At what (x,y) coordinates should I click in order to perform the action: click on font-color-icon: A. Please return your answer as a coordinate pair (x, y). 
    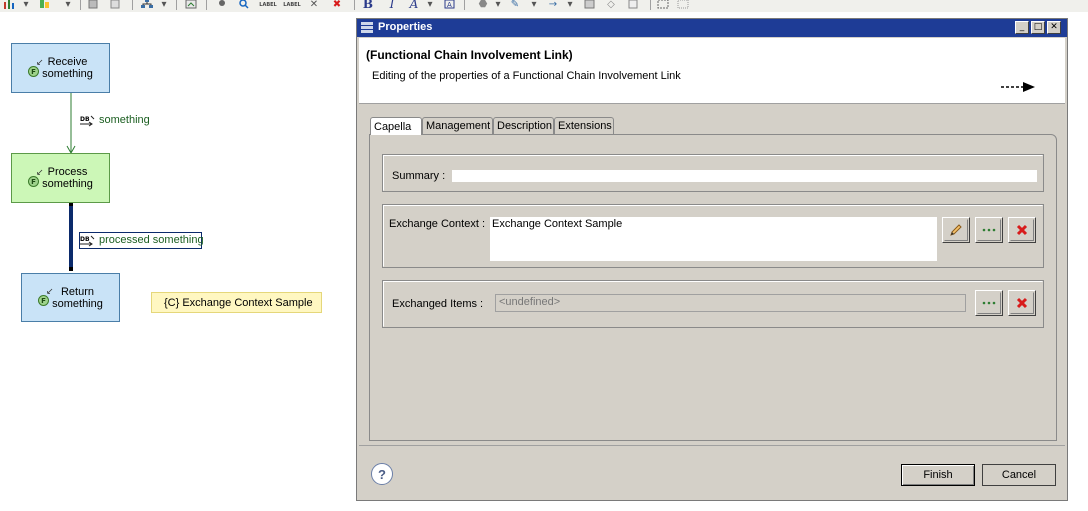
    Looking at the image, I should click on (414, 5).